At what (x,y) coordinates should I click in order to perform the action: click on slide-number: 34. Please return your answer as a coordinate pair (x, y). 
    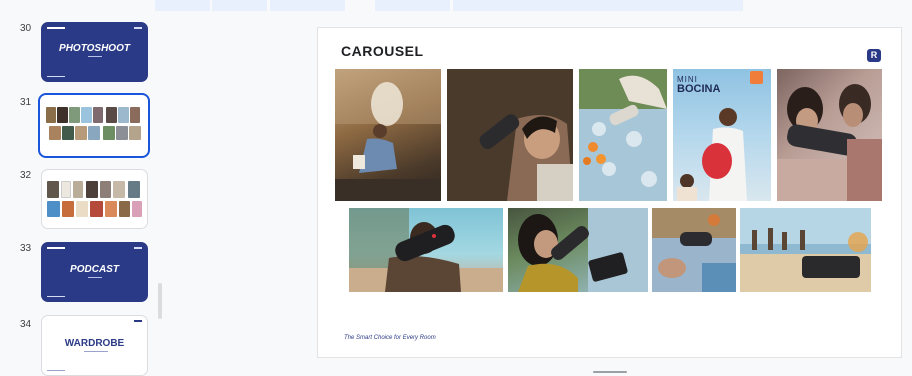
    Looking at the image, I should click on (26, 324).